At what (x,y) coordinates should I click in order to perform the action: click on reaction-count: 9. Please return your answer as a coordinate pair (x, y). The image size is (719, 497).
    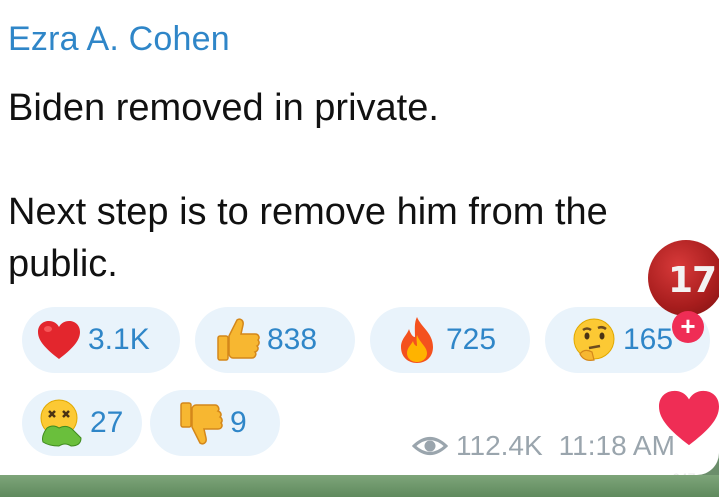
    Looking at the image, I should click on (238, 422).